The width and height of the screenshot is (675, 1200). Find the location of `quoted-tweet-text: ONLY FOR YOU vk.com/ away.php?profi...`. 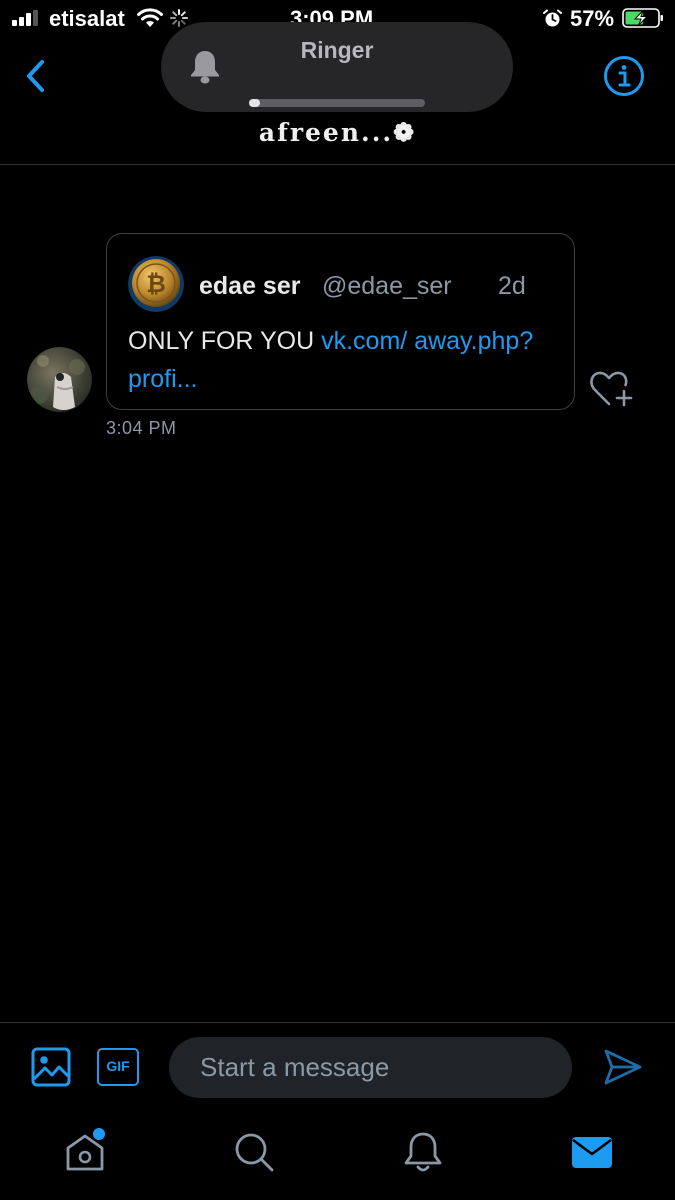

quoted-tweet-text: ONLY FOR YOU vk.com/ away.php?profi... is located at coordinates (343, 360).